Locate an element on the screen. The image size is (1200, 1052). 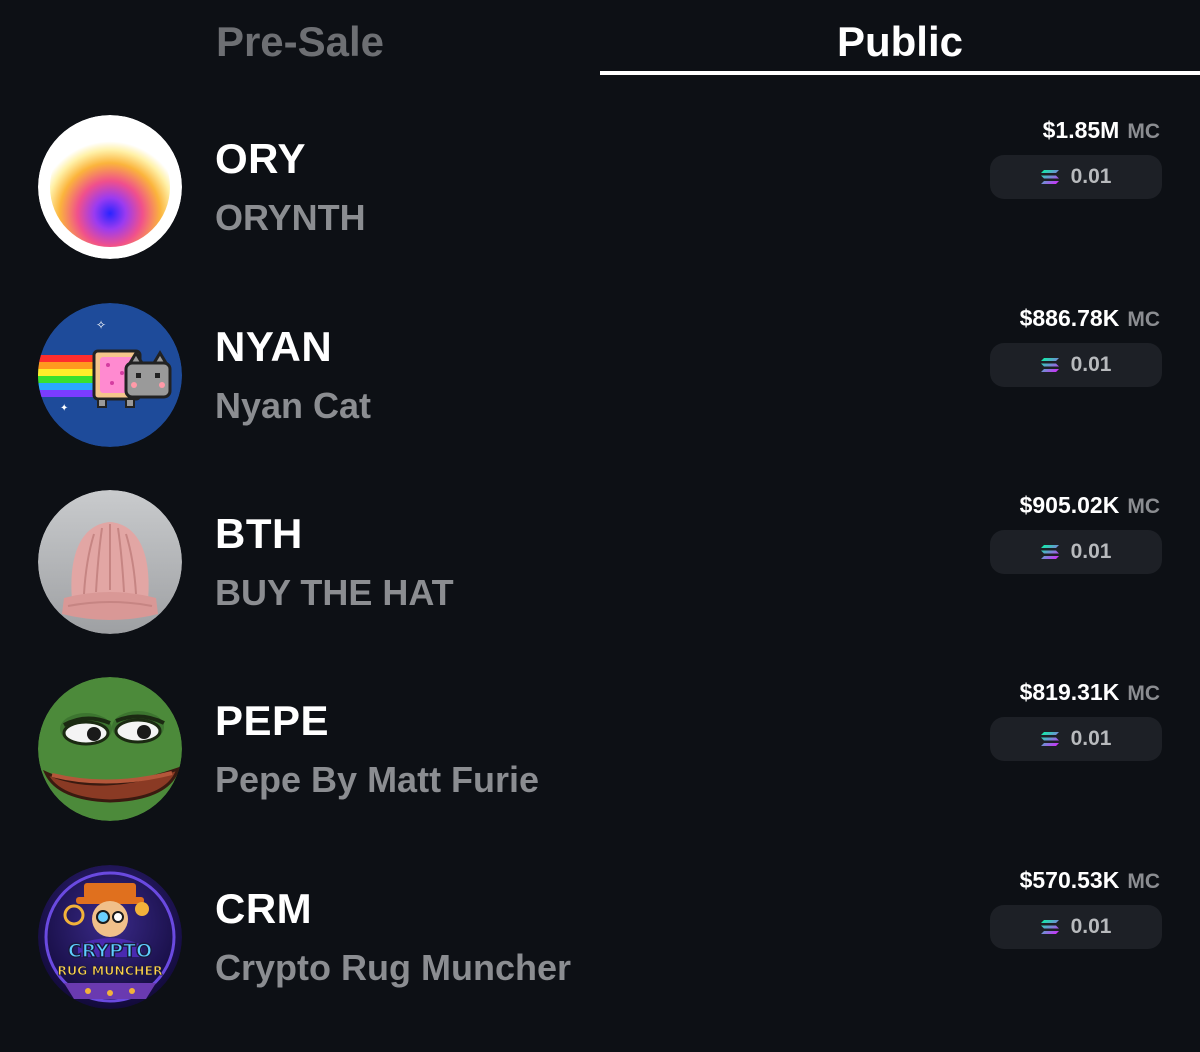
market-cap: $905.02K MC is located at coordinates (1090, 505).